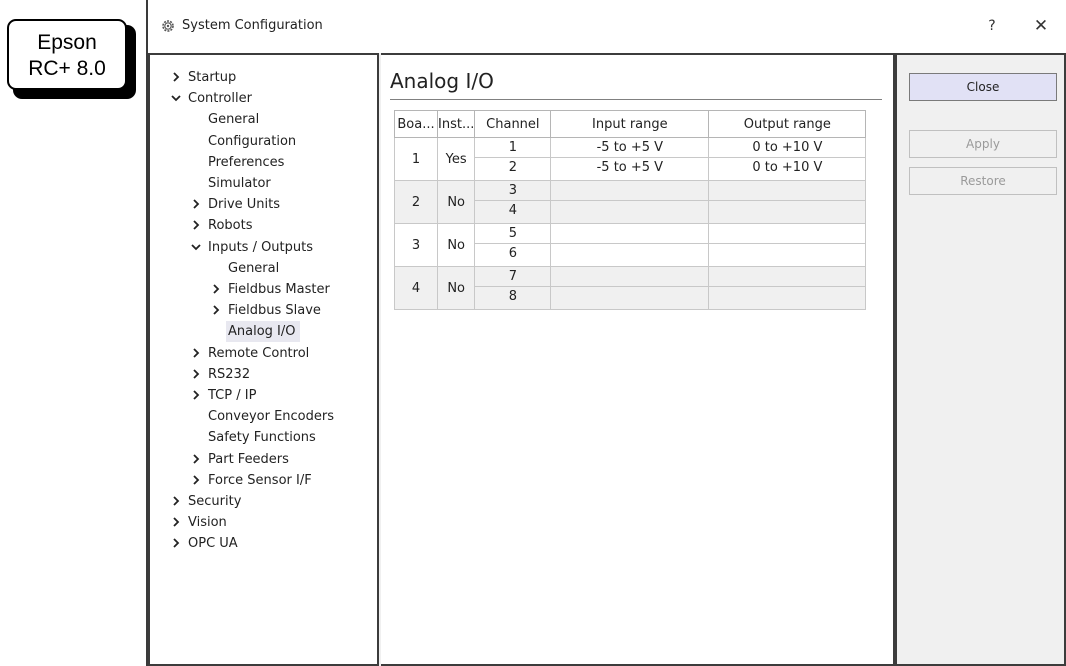 The height and width of the screenshot is (666, 1066). Describe the element at coordinates (1041, 26) in the screenshot. I see `window-close-button: ✕` at that location.